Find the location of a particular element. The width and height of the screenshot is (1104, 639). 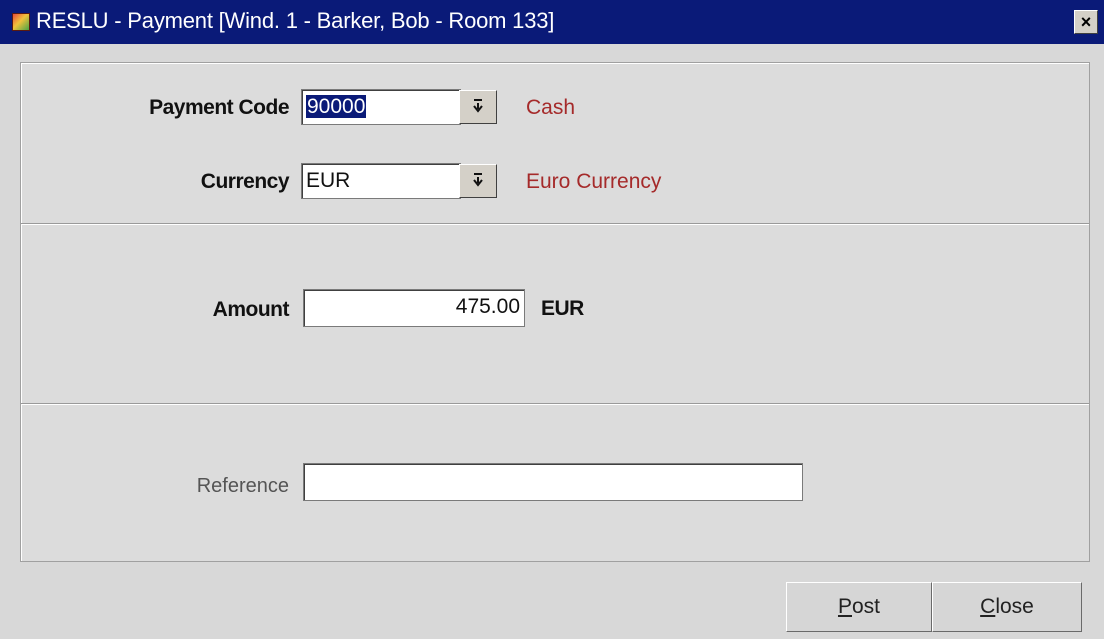

payment-code-description: Cash is located at coordinates (551, 107).